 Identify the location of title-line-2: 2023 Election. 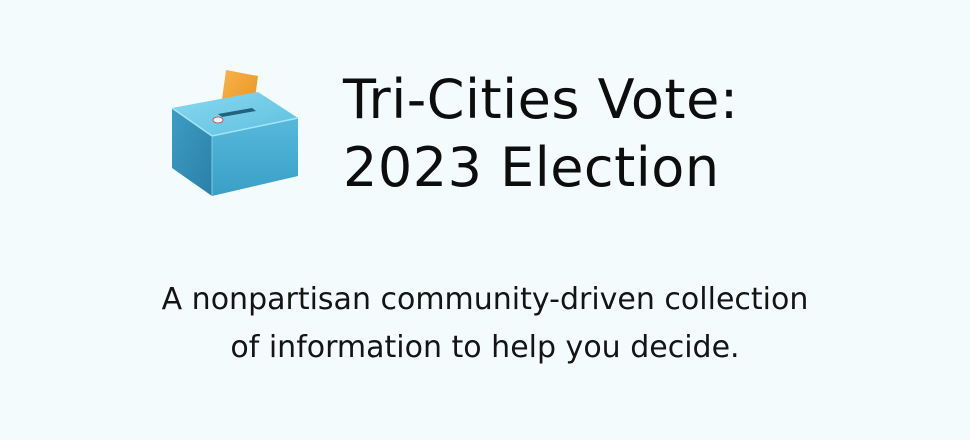
(531, 167).